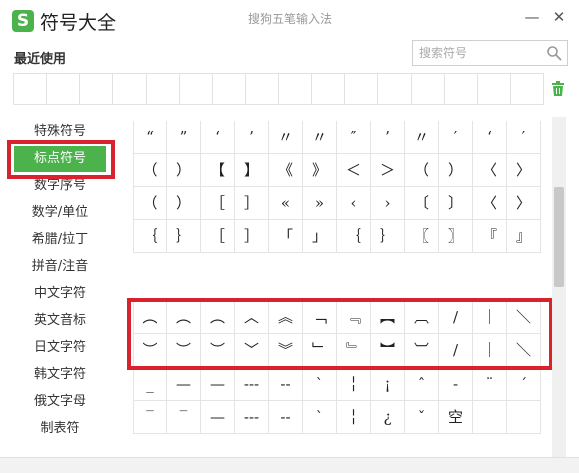 The height and width of the screenshot is (473, 579). Describe the element at coordinates (150, 137) in the screenshot. I see `symbol-cell: “` at that location.